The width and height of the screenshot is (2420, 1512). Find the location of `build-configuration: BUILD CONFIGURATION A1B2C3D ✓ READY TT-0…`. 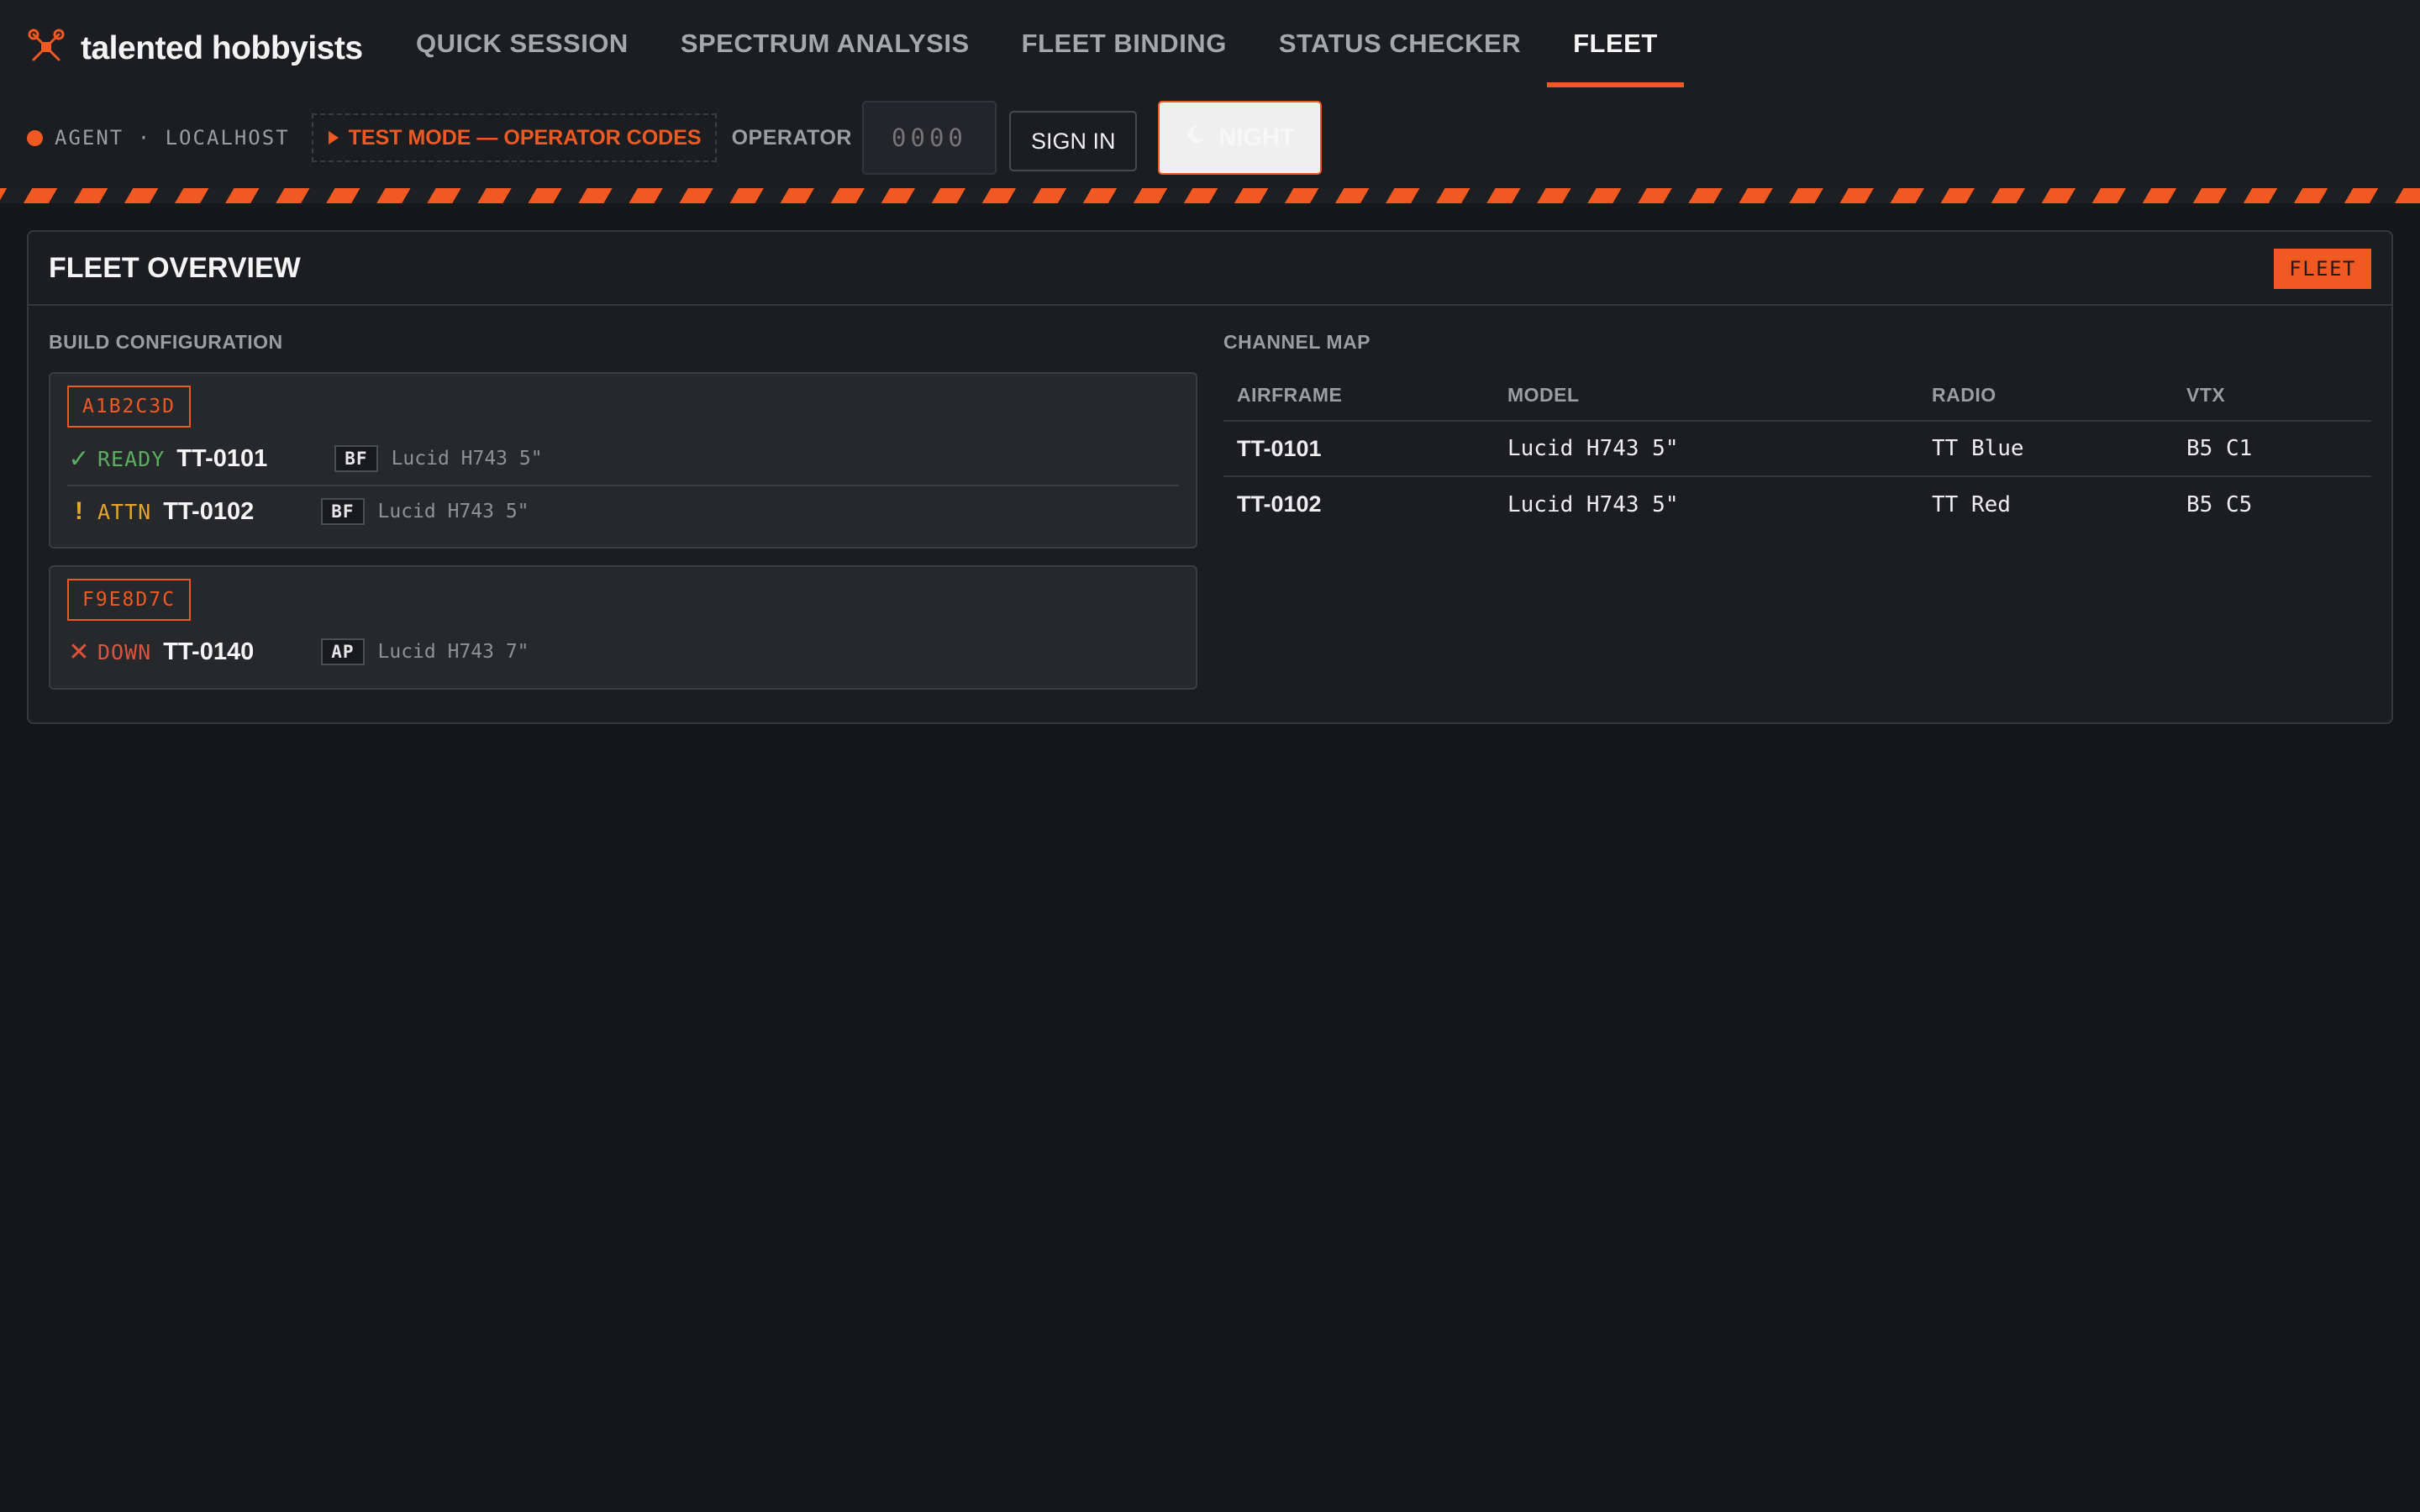

build-configuration: BUILD CONFIGURATION A1B2C3D ✓ READY TT-0… is located at coordinates (623, 510).